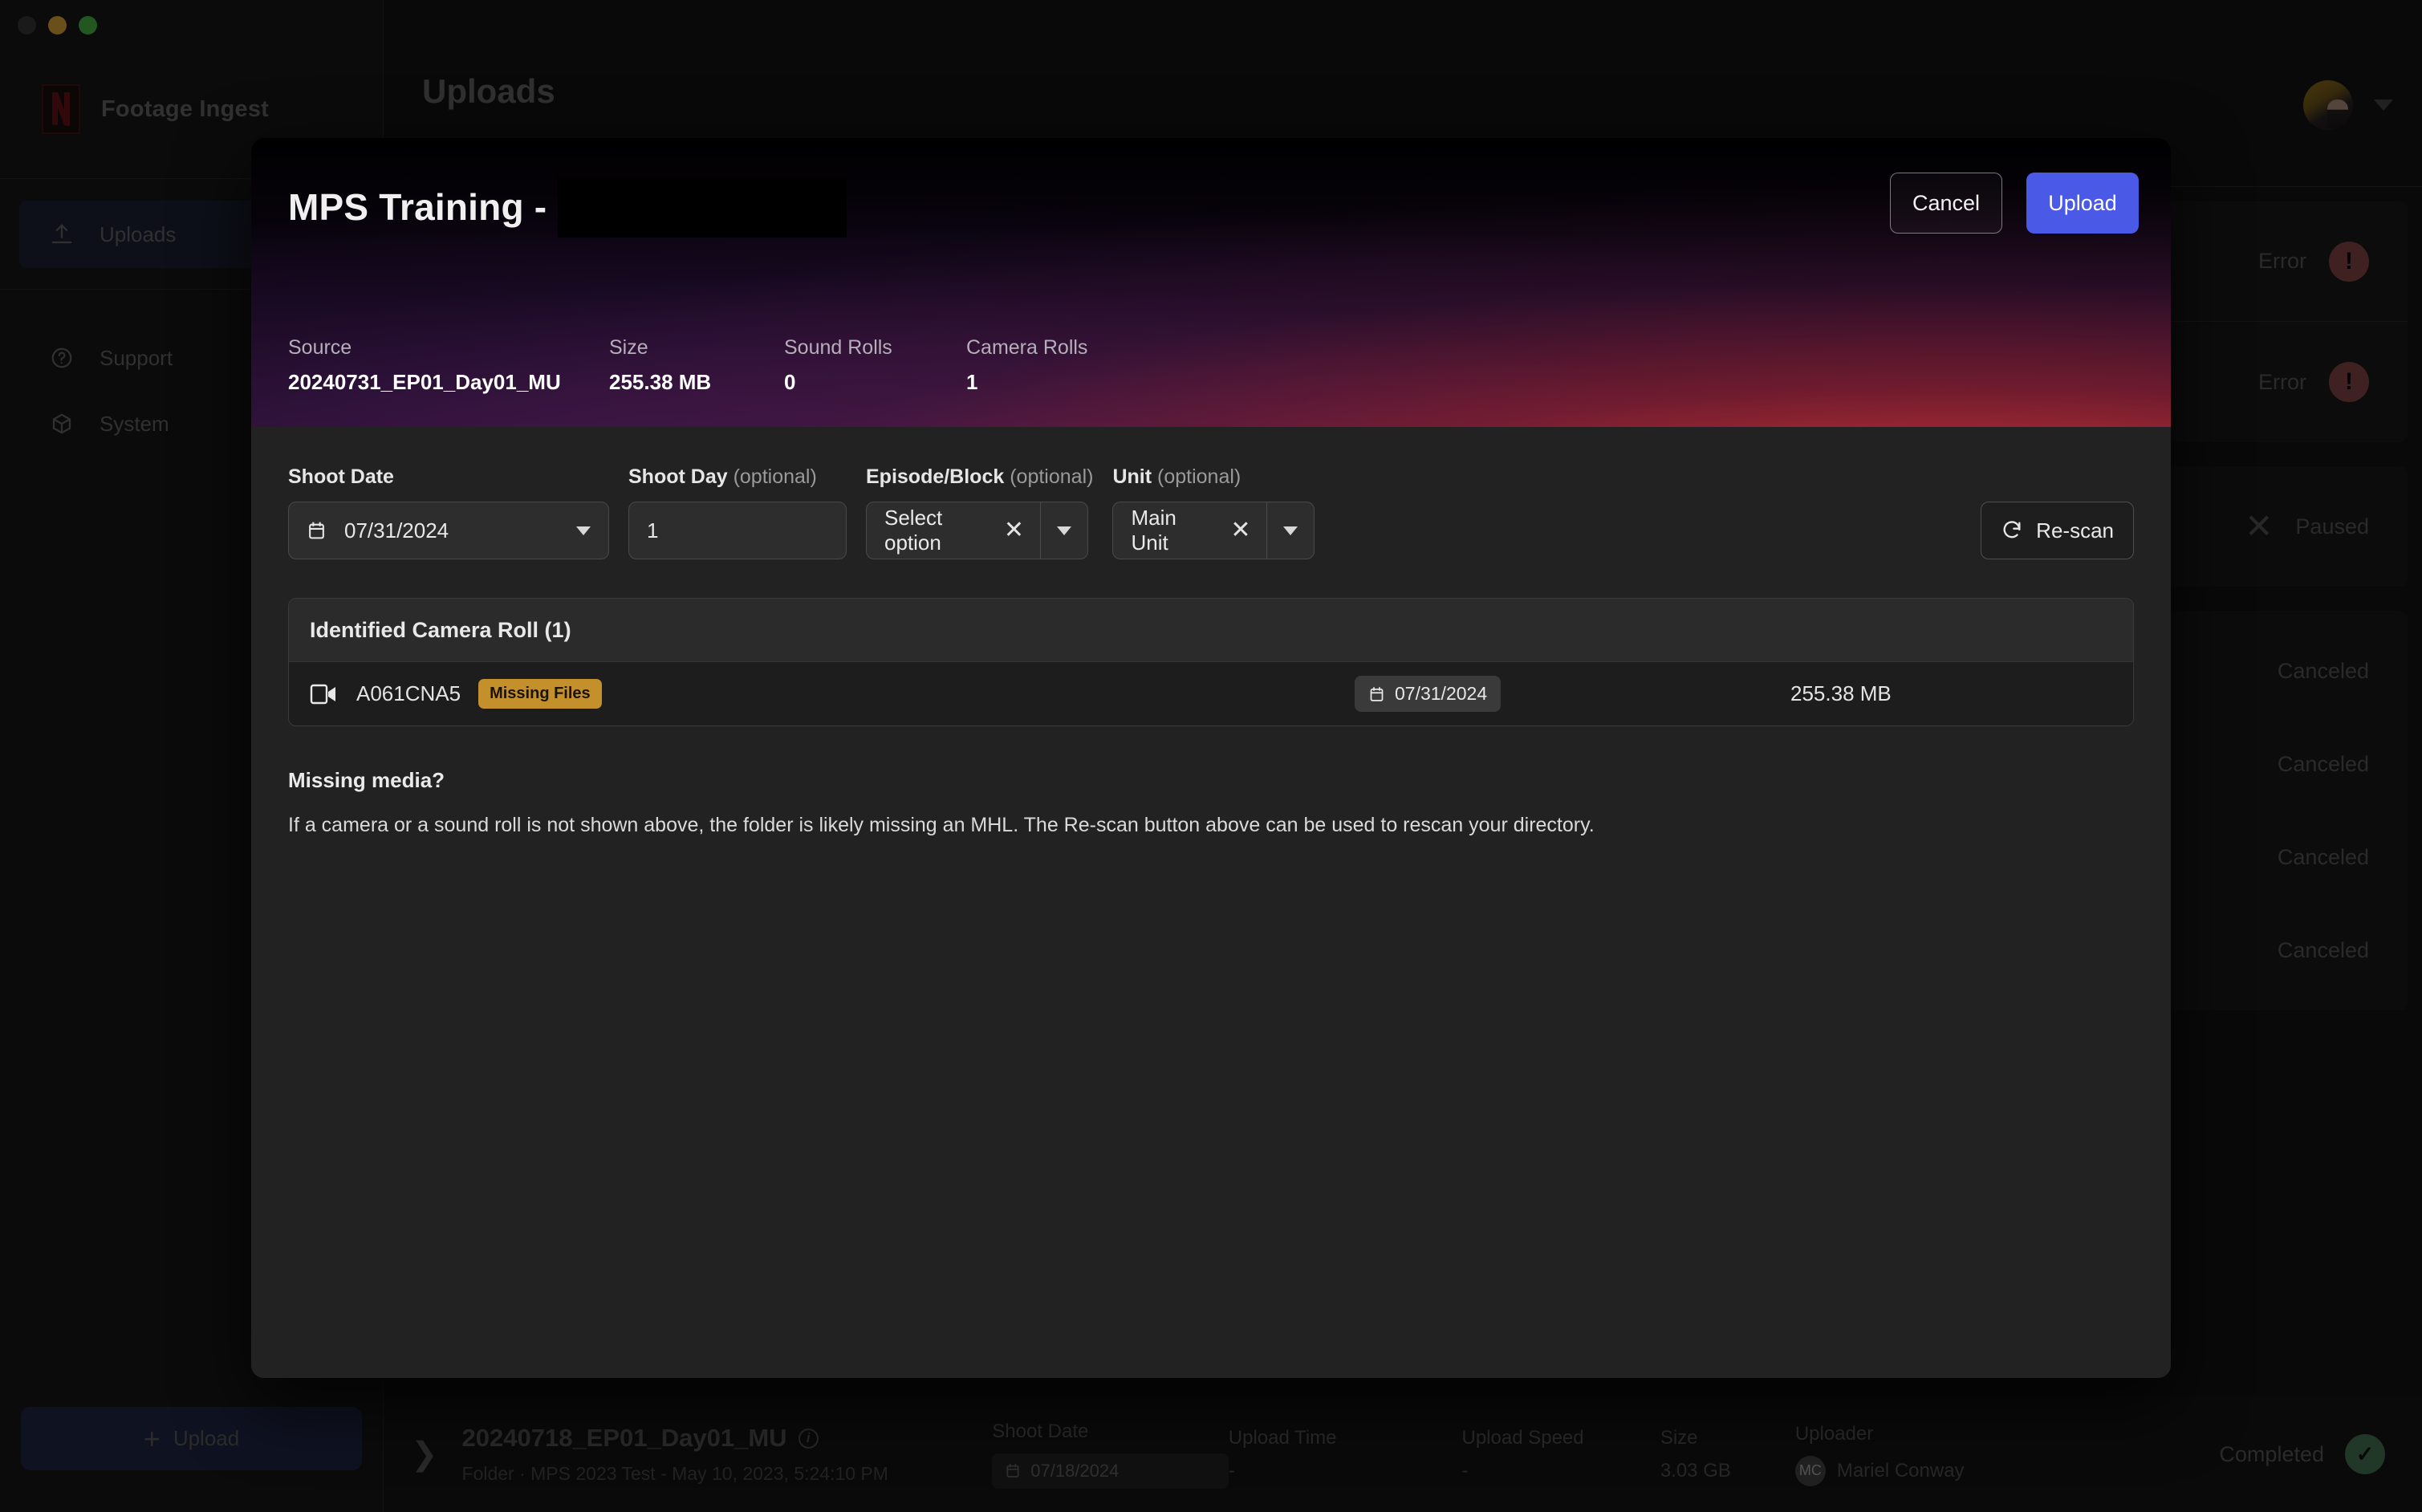 The height and width of the screenshot is (1512, 2422). What do you see at coordinates (1027, 347) in the screenshot?
I see `meta-label: Camera Rolls` at bounding box center [1027, 347].